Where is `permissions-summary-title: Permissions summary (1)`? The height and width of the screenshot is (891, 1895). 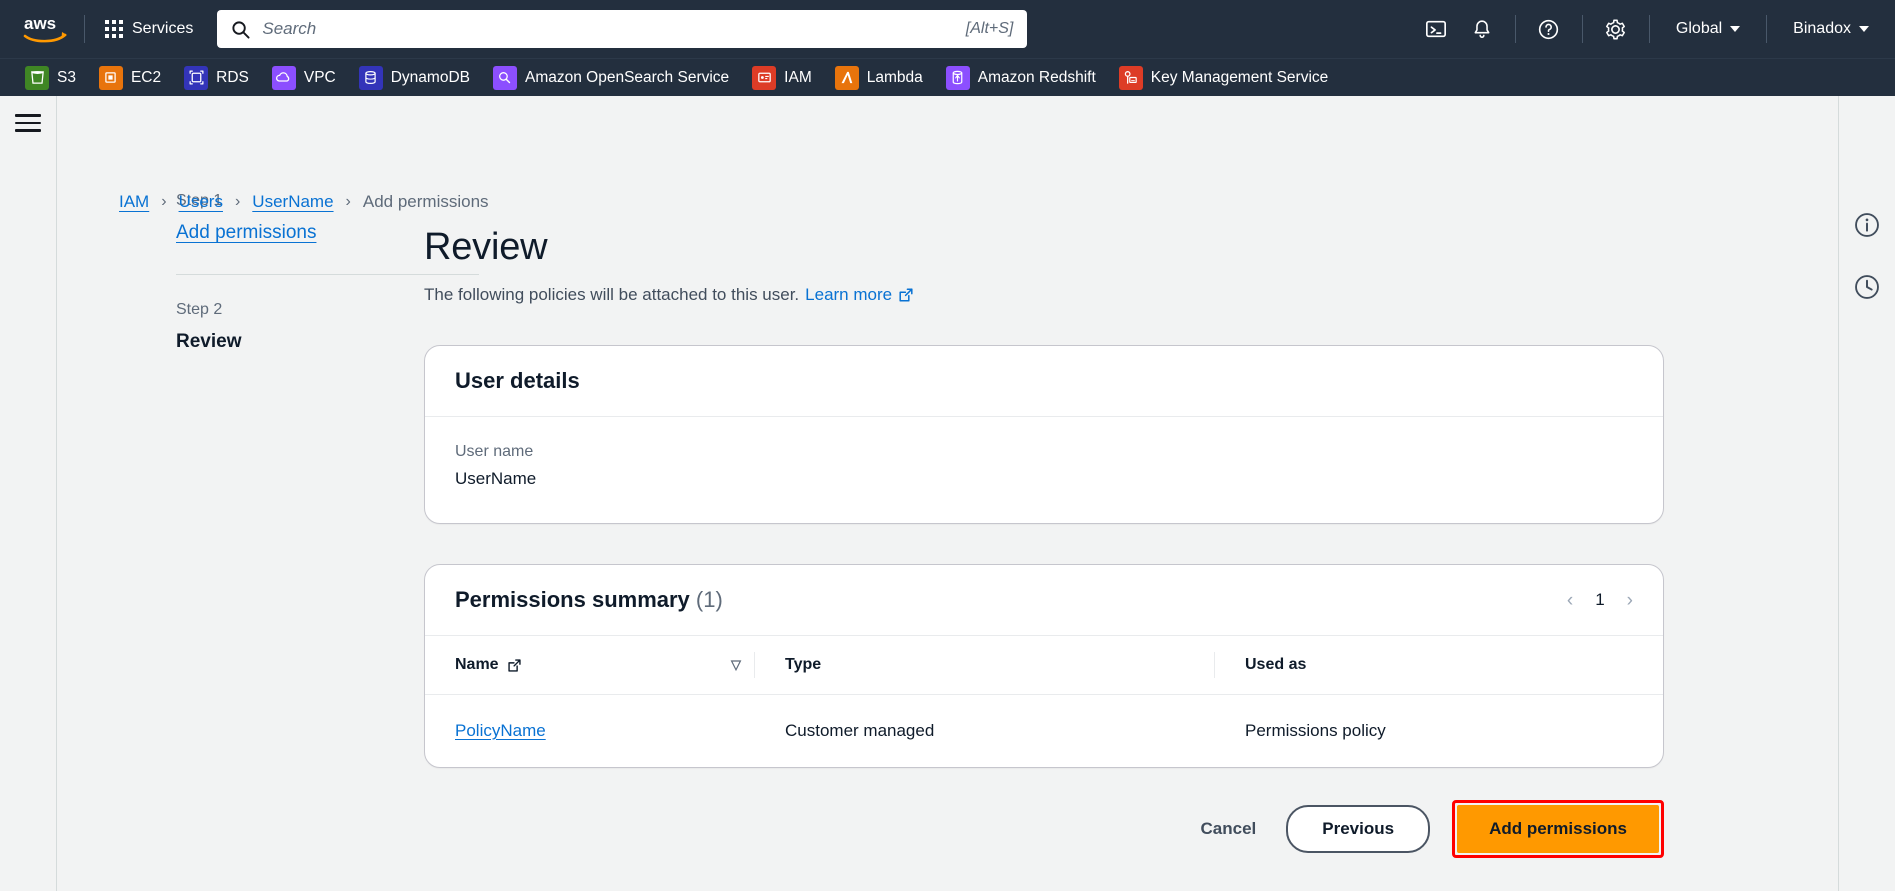
permissions-summary-title: Permissions summary (1) is located at coordinates (589, 600).